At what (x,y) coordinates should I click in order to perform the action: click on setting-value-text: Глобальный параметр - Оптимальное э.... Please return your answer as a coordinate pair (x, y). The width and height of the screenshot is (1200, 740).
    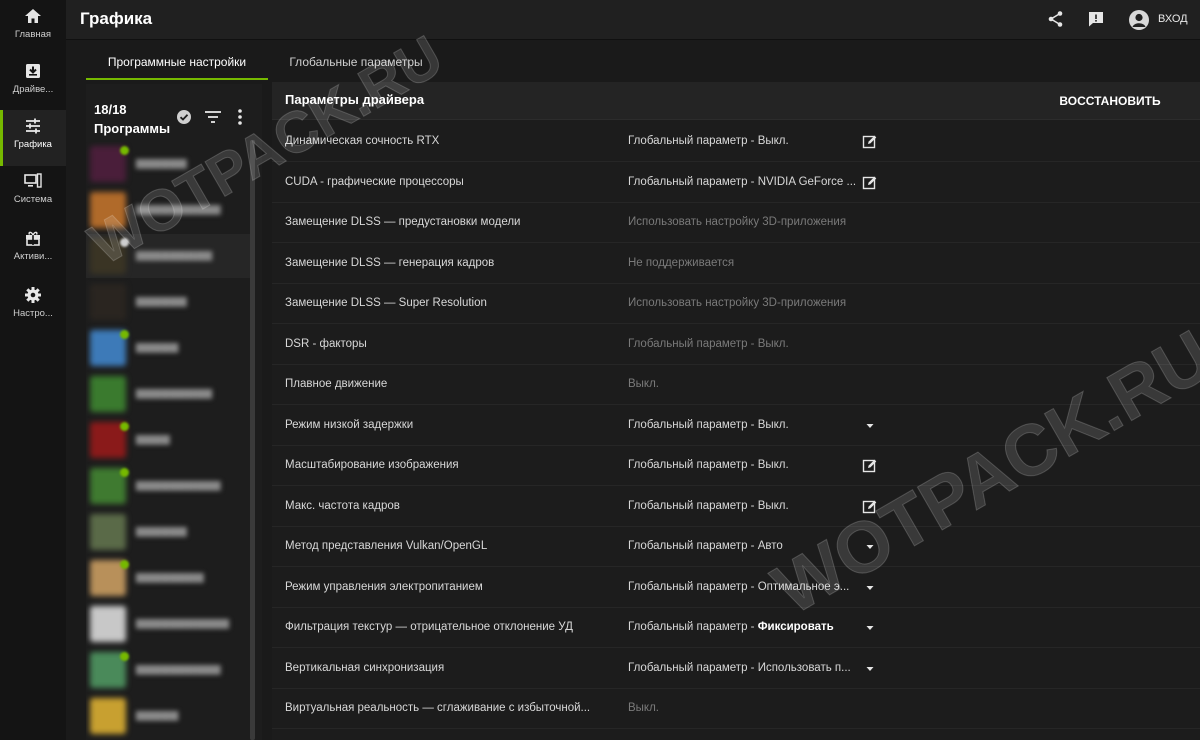
    Looking at the image, I should click on (739, 586).